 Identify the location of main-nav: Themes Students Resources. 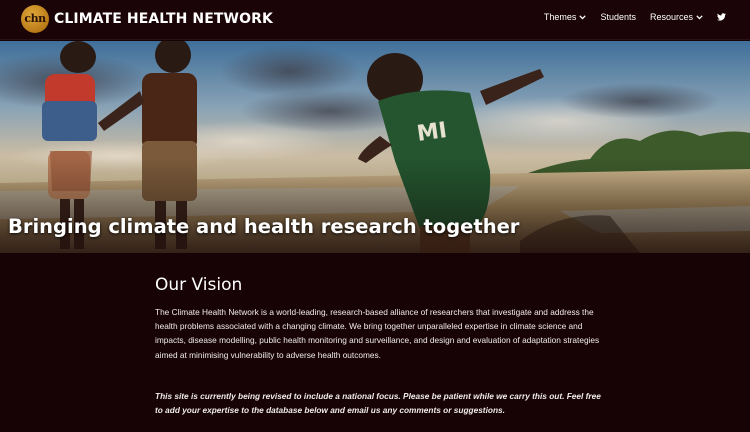
(635, 17).